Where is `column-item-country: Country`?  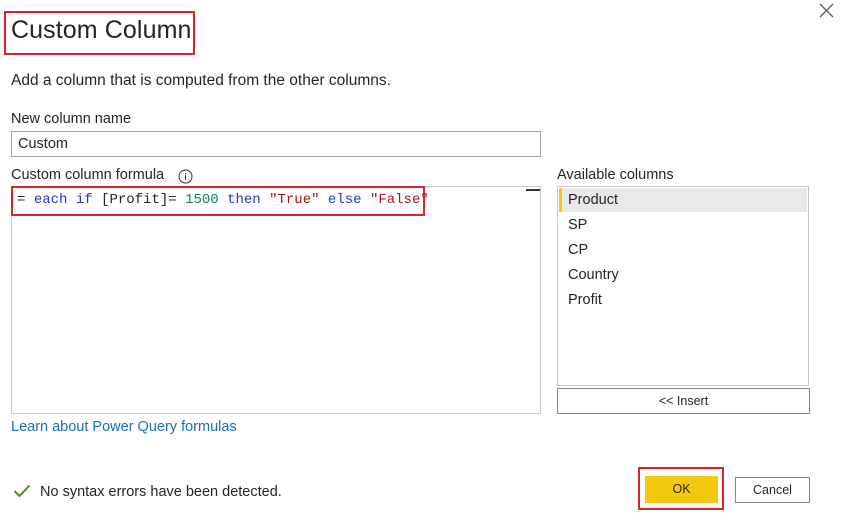
column-item-country: Country is located at coordinates (683, 275).